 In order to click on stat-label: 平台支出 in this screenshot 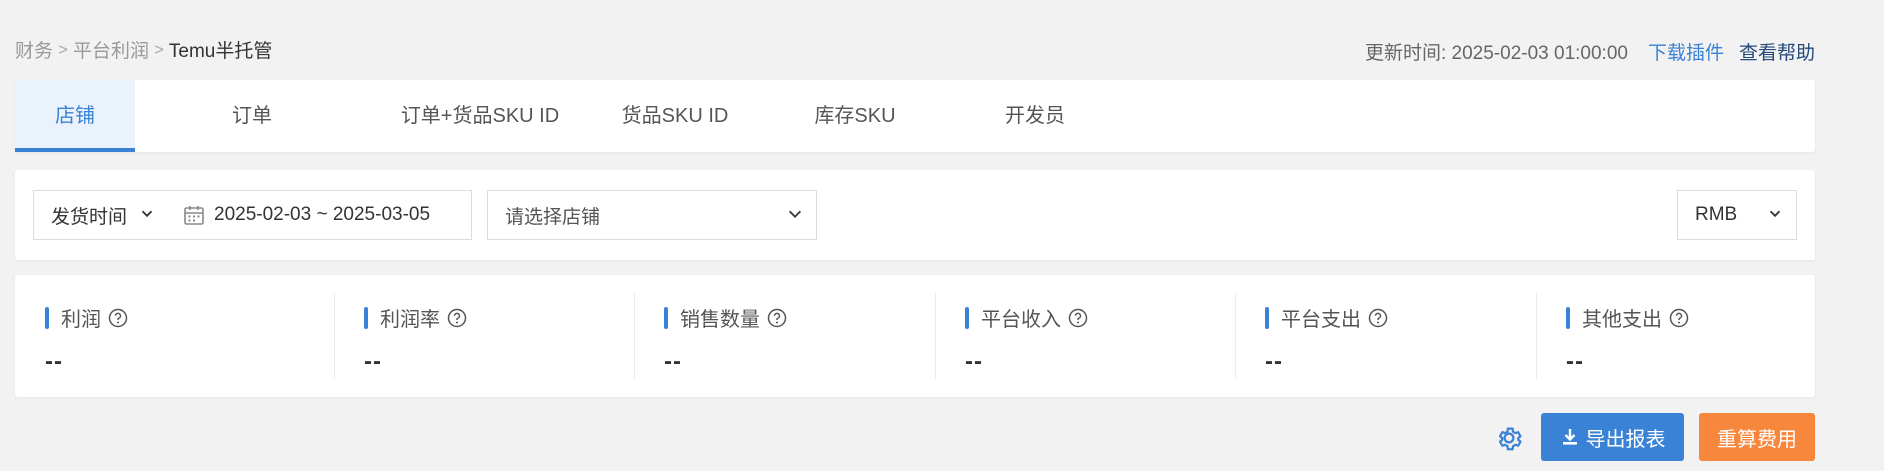, I will do `click(1326, 317)`.